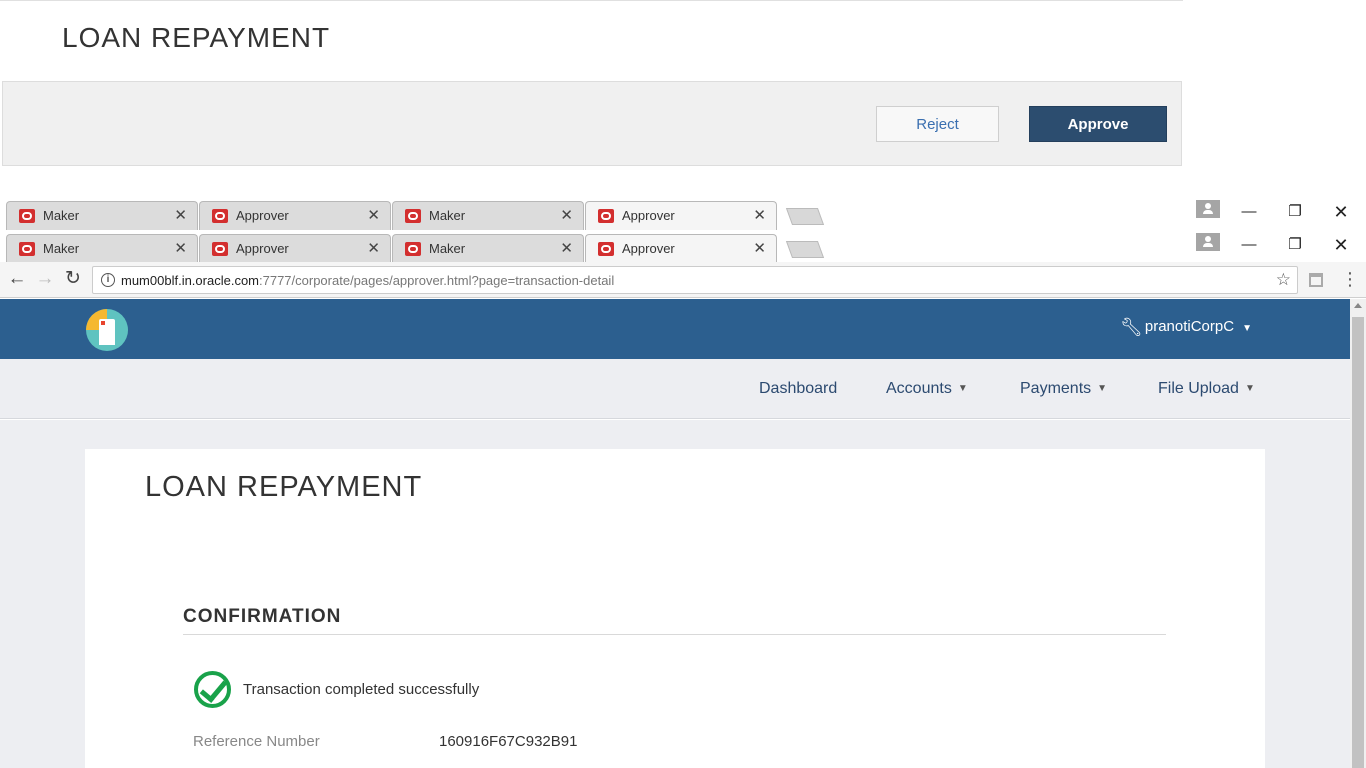 This screenshot has width=1366, height=768. I want to click on reload-icon: ↻, so click(73, 279).